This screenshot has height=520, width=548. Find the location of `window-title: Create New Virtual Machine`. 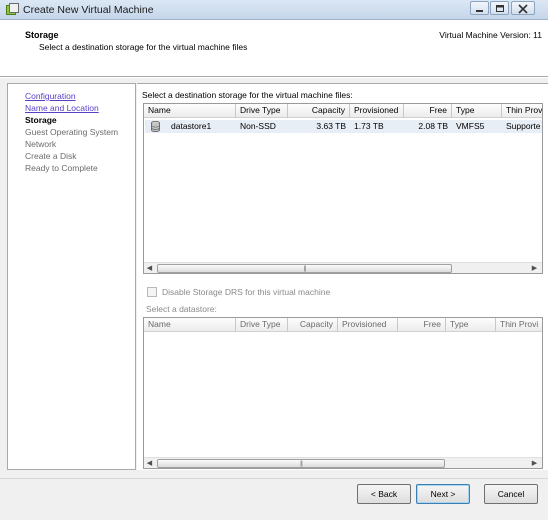

window-title: Create New Virtual Machine is located at coordinates (88, 10).